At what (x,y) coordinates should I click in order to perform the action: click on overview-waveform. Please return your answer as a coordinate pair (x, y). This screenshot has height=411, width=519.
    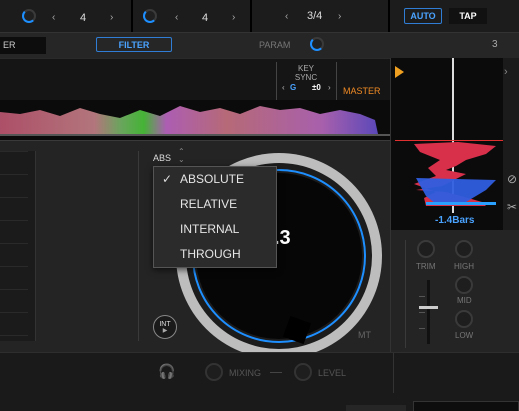
    Looking at the image, I should click on (195, 120).